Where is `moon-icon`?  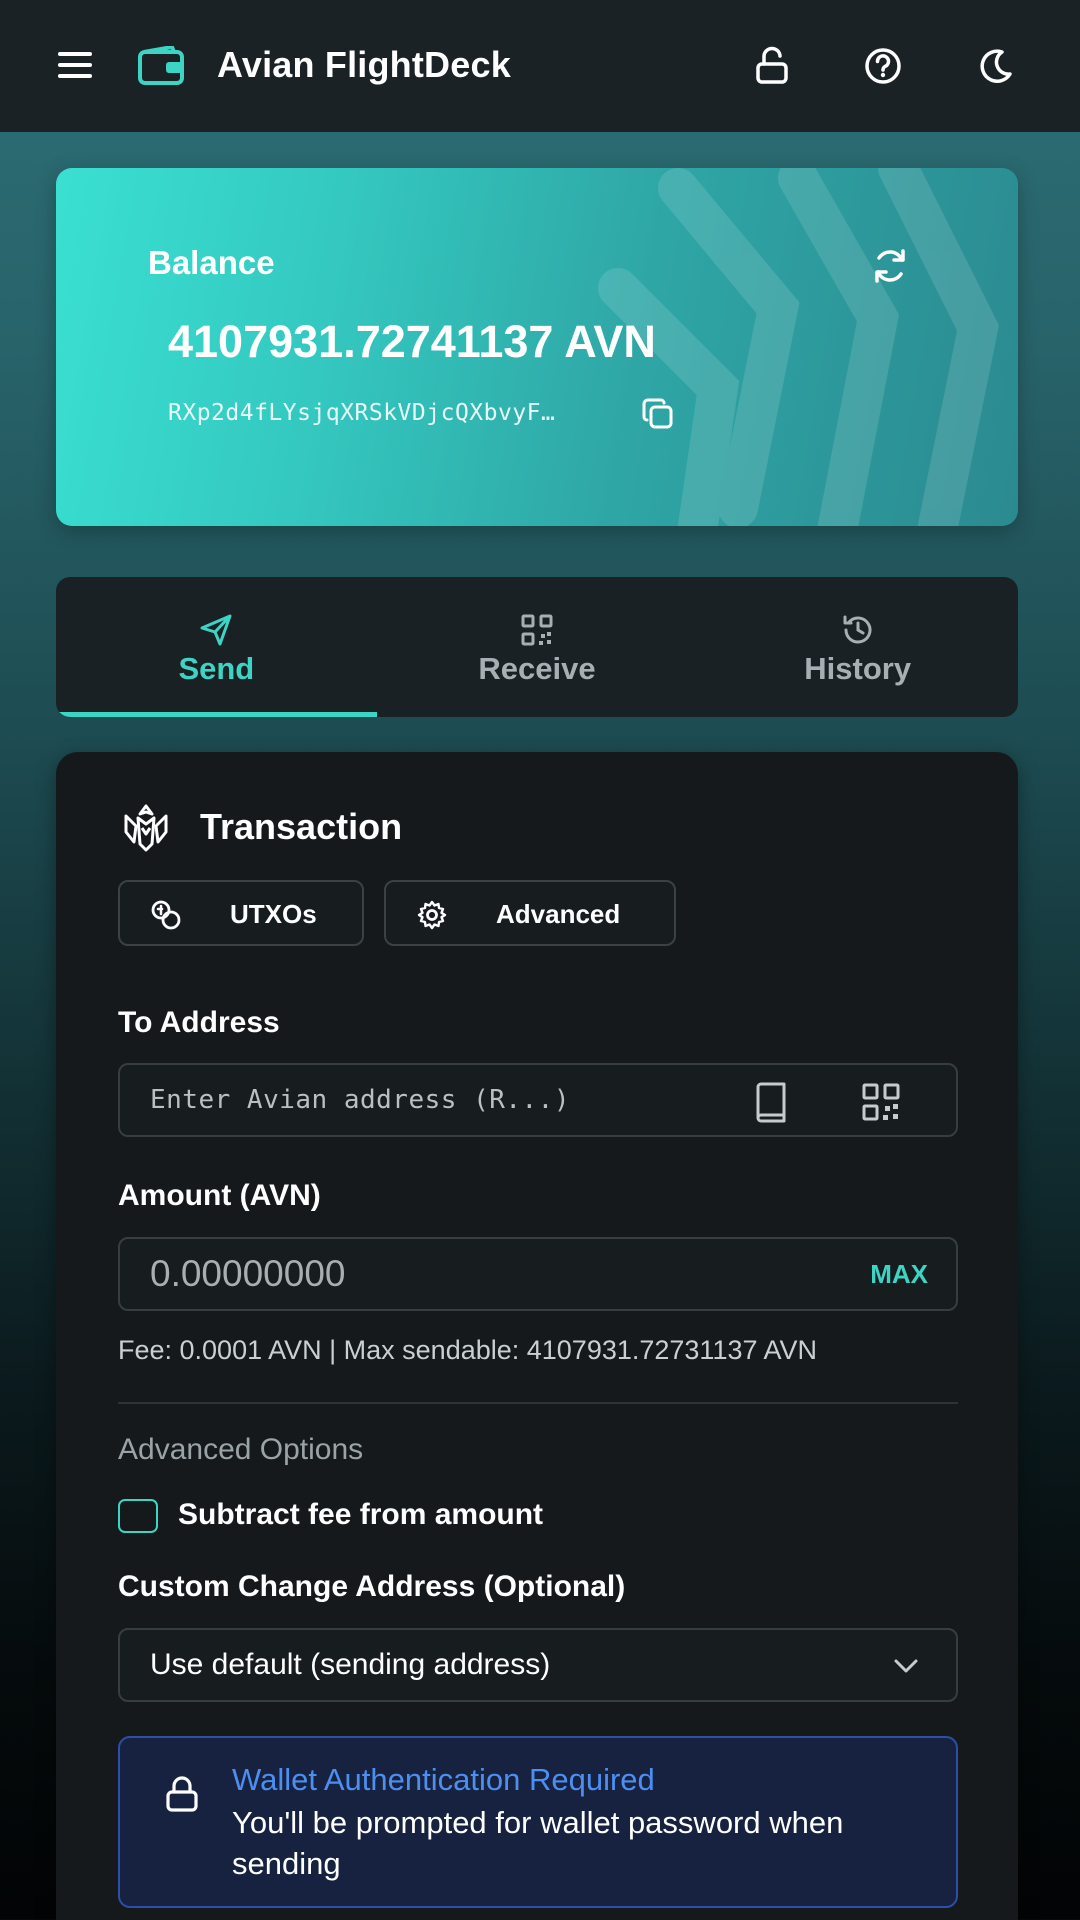 moon-icon is located at coordinates (994, 66).